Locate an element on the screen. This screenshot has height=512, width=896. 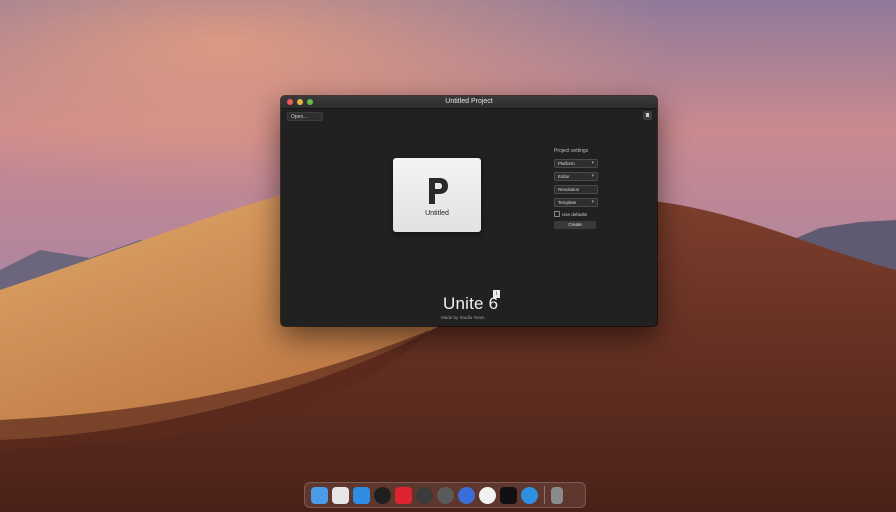
dock is located at coordinates (445, 495).